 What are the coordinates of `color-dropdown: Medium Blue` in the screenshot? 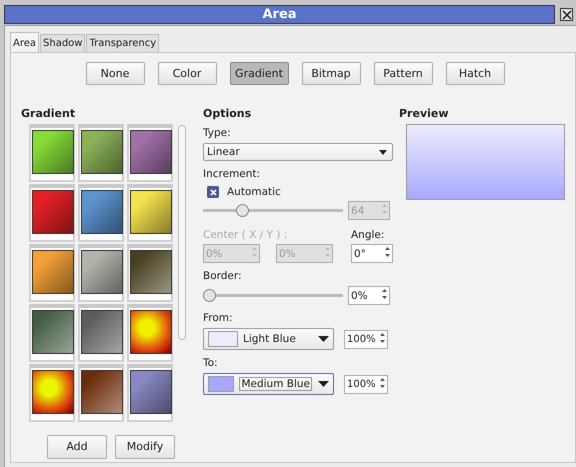 It's located at (268, 384).